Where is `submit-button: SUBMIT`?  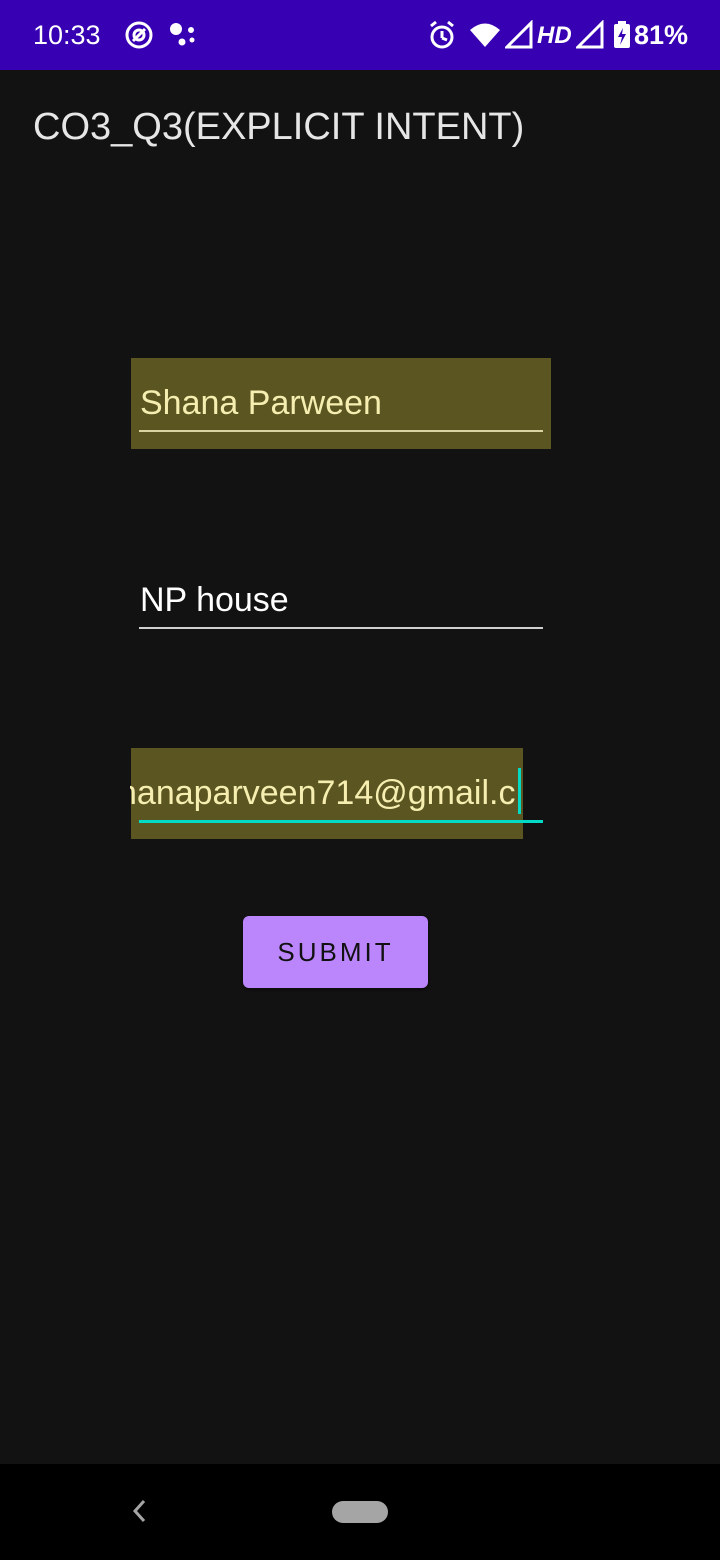 submit-button: SUBMIT is located at coordinates (335, 952).